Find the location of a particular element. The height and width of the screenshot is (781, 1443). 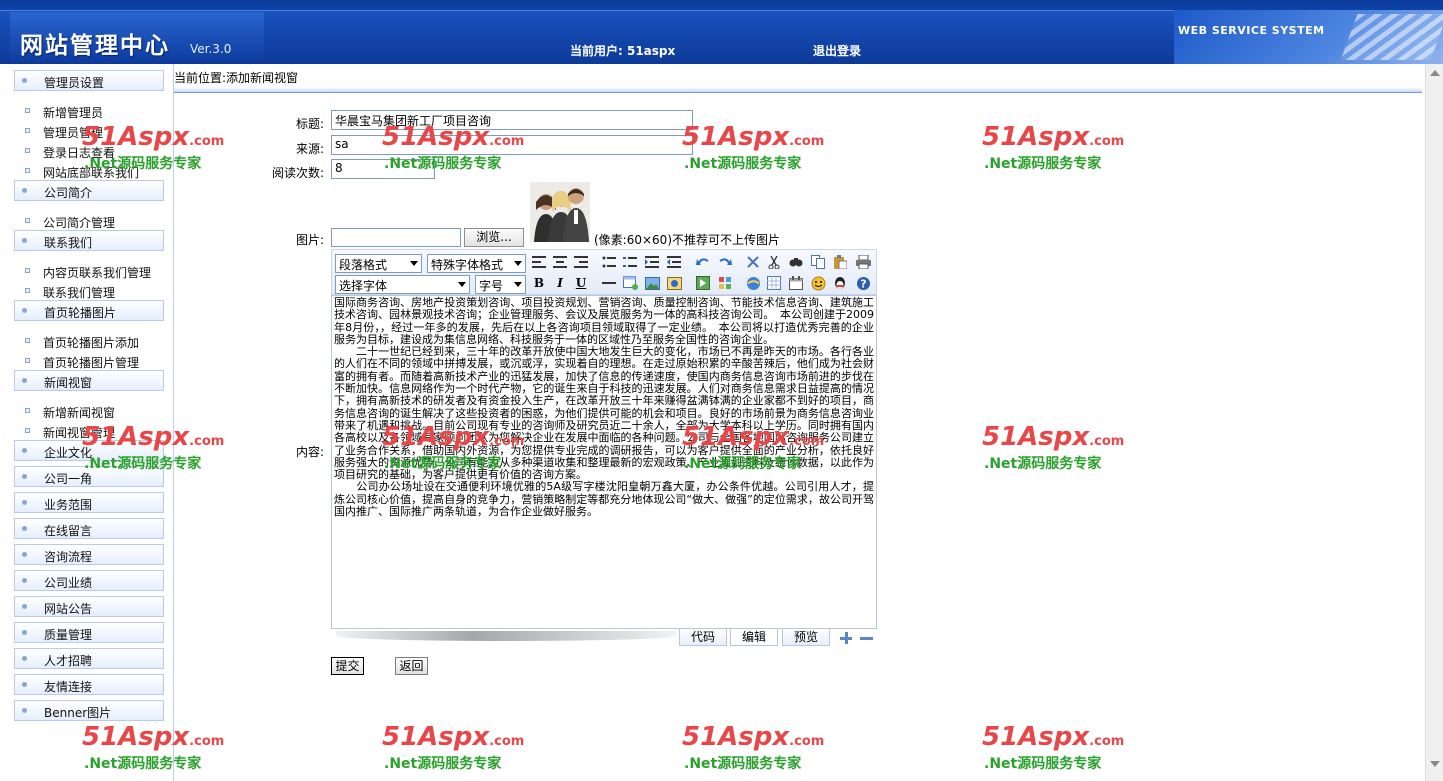

sidebar-category: 新闻视窗 is located at coordinates (89, 380).